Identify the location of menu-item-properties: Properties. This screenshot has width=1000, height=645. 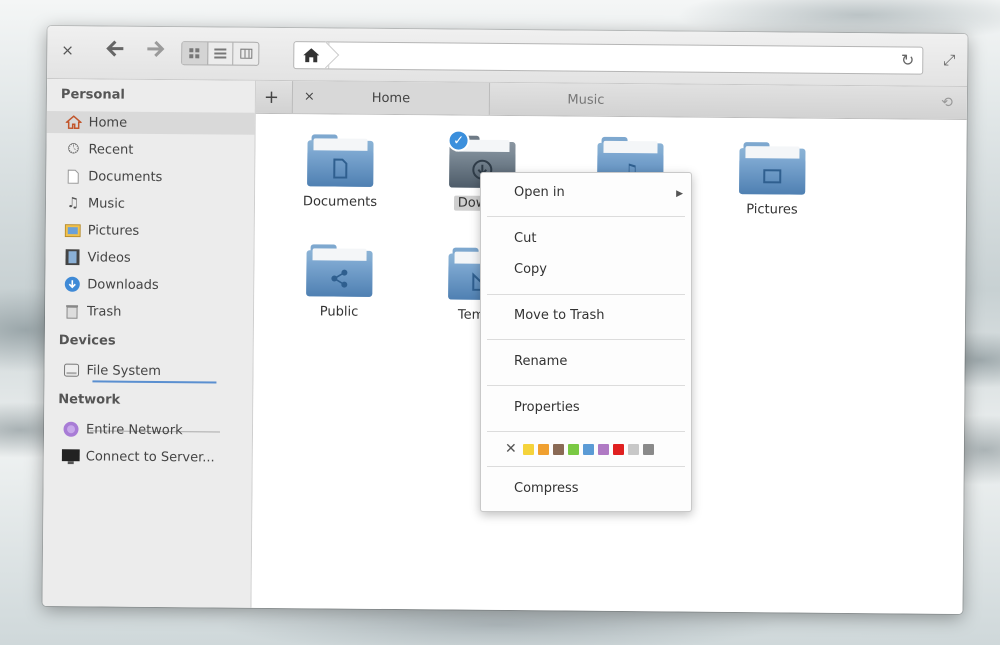
(547, 407).